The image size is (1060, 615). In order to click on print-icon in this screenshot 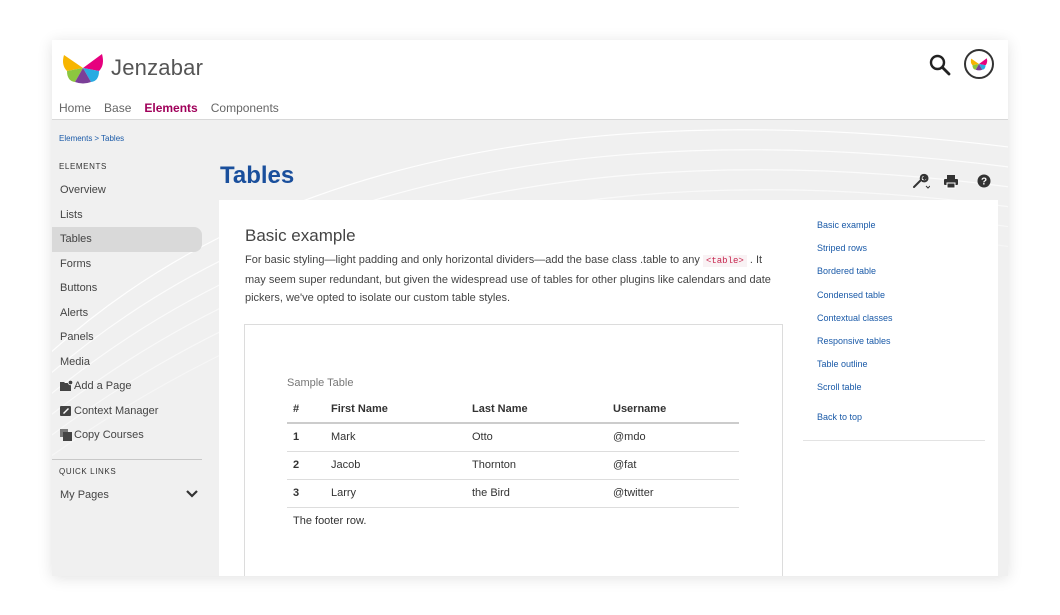, I will do `click(951, 181)`.